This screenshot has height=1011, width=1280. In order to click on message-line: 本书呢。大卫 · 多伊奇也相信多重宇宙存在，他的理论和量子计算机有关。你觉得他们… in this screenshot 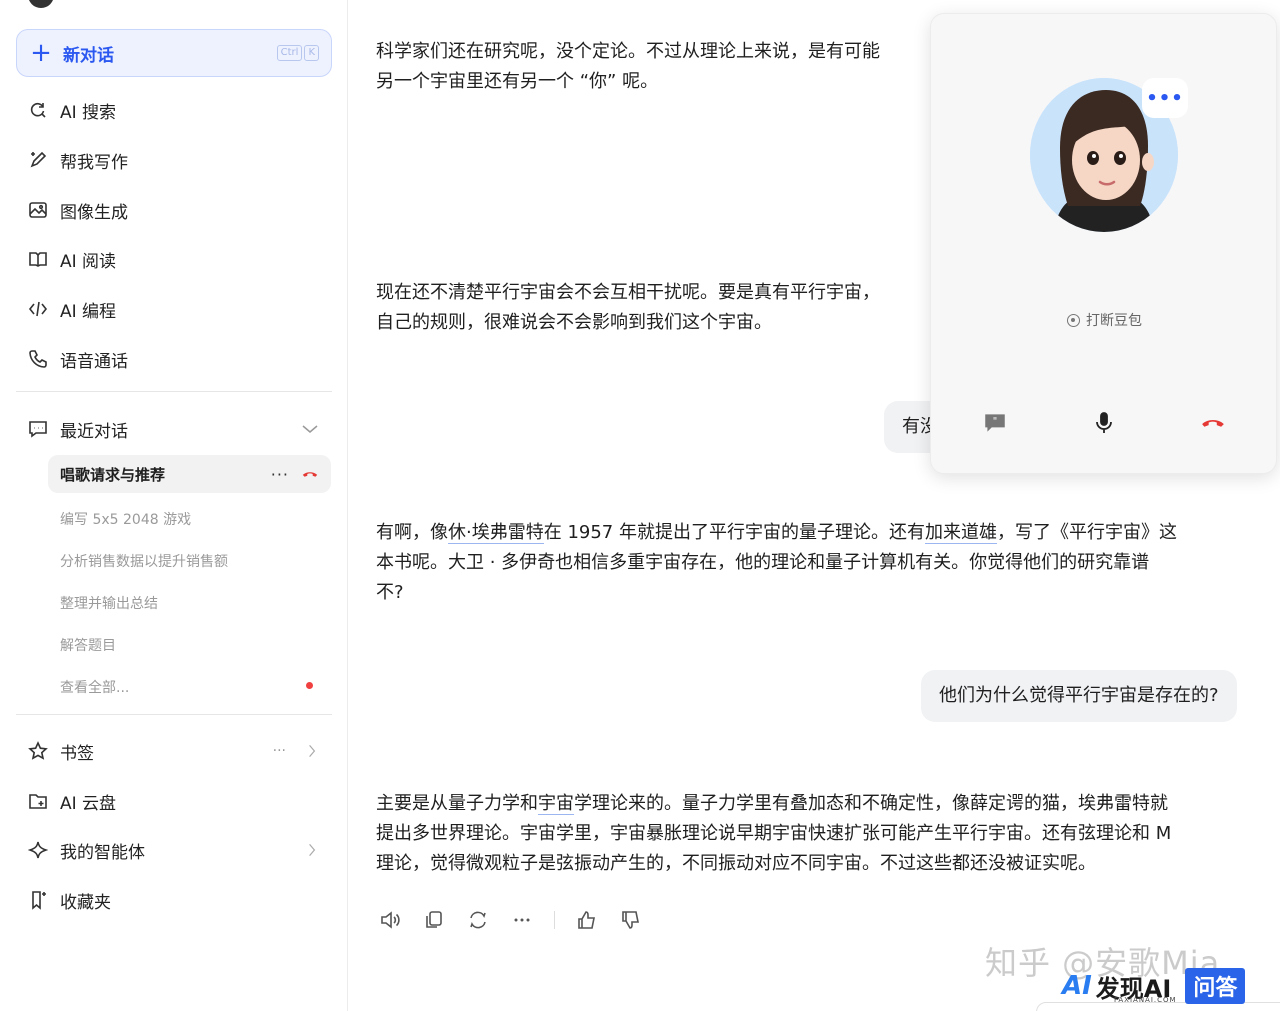, I will do `click(763, 562)`.